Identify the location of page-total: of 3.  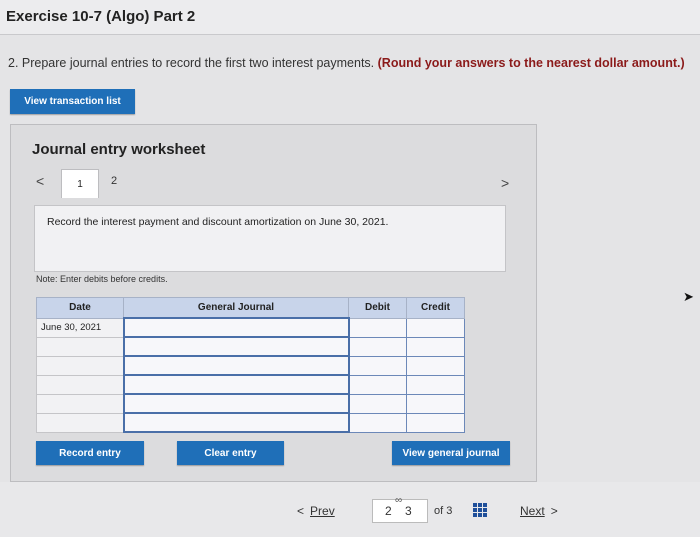
(443, 511).